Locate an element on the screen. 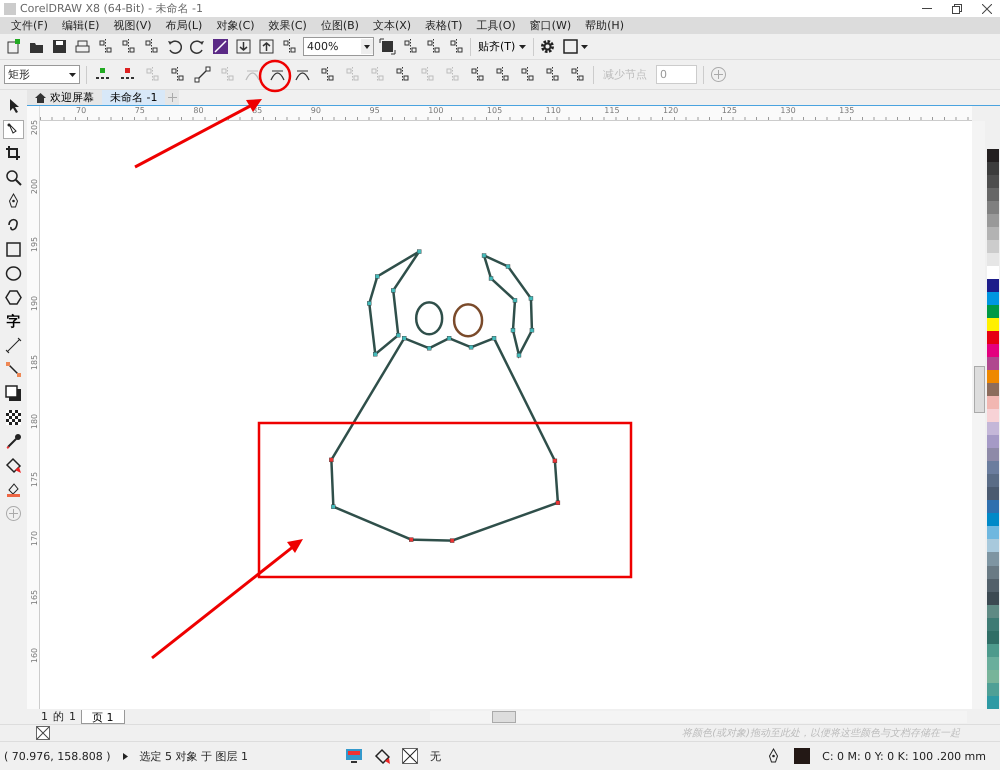  ruler-label: 130 is located at coordinates (788, 110).